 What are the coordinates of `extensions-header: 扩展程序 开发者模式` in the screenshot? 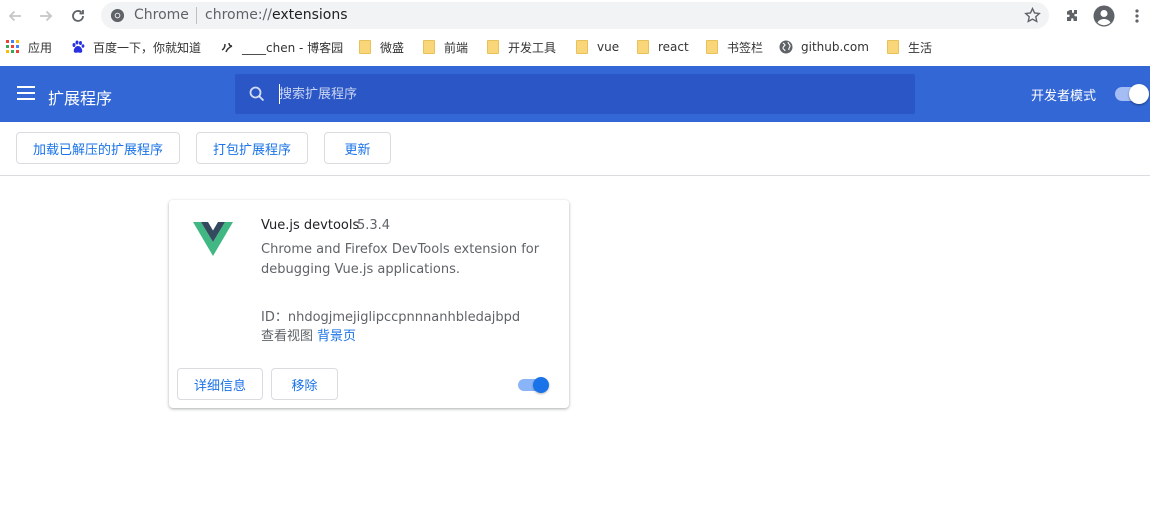 It's located at (575, 94).